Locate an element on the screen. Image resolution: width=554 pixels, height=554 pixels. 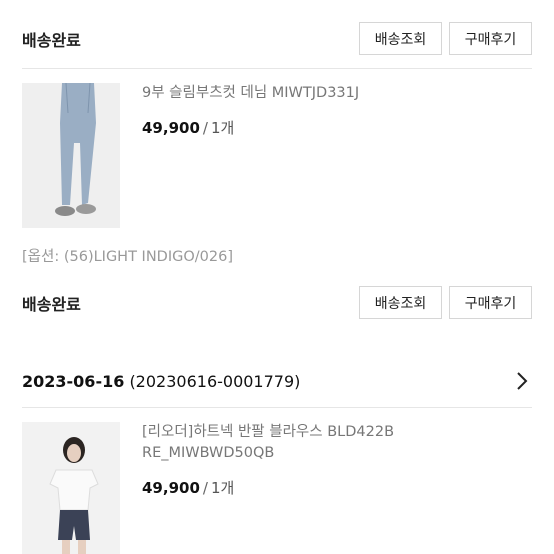
blouse-product-image is located at coordinates (71, 488).